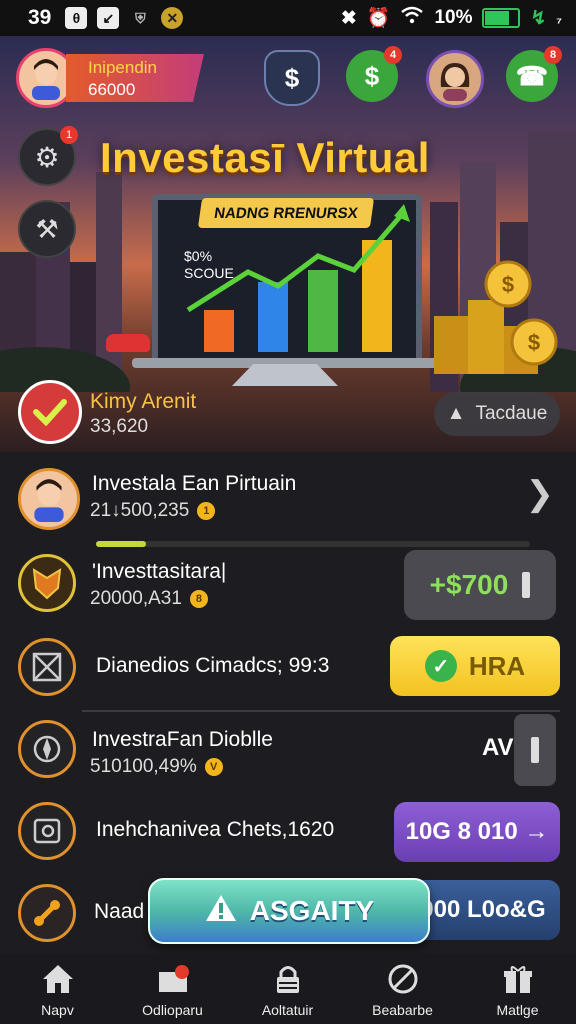  Describe the element at coordinates (213, 665) in the screenshot. I see `row-title: Dianedios Cimadcs; 99:3` at that location.